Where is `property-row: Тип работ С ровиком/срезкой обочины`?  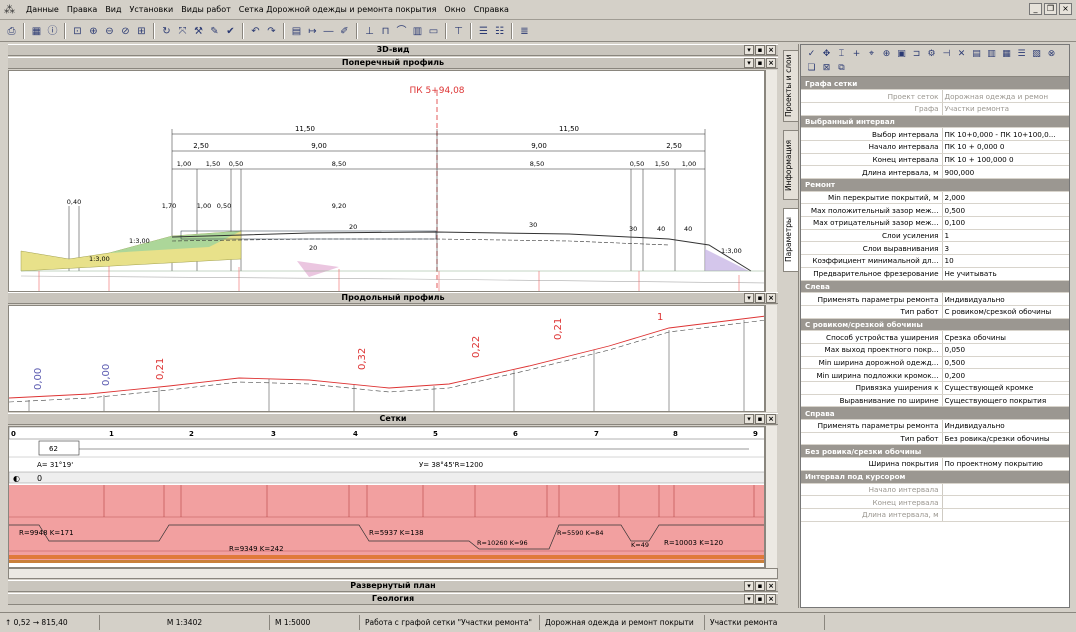 property-row: Тип работ С ровиком/срезкой обочины is located at coordinates (935, 312).